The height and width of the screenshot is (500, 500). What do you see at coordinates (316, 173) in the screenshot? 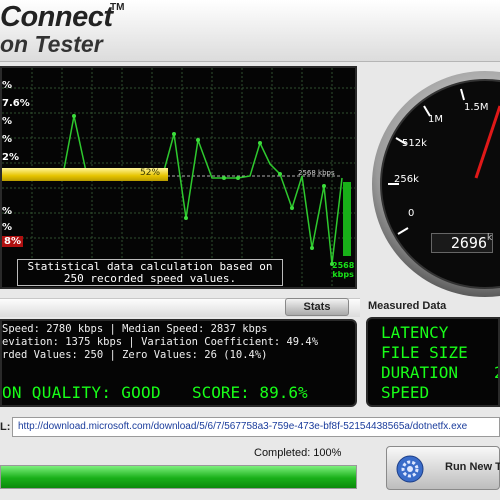
I see `average-line-label: 2568 kbps` at bounding box center [316, 173].